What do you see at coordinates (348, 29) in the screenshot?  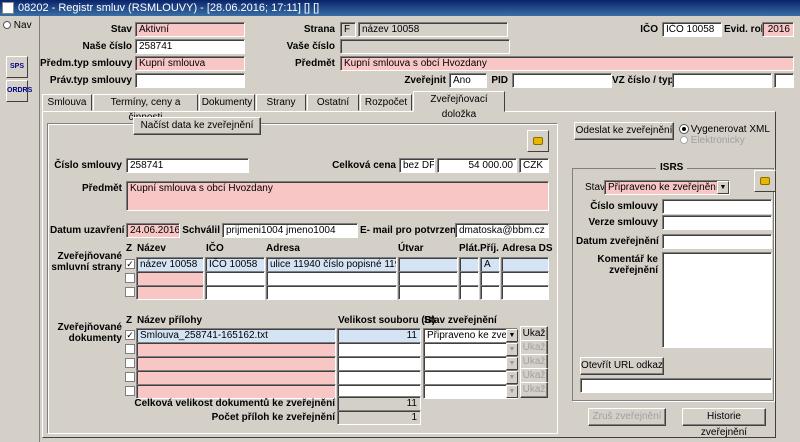 I see `strana-code-field: F` at bounding box center [348, 29].